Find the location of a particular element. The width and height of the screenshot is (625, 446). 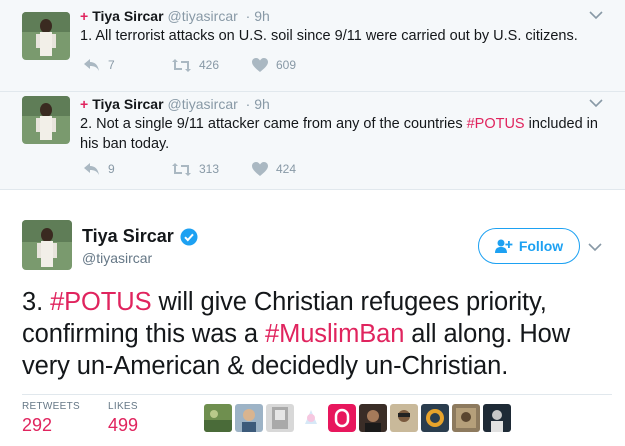

follow-button: Follow is located at coordinates (529, 246).